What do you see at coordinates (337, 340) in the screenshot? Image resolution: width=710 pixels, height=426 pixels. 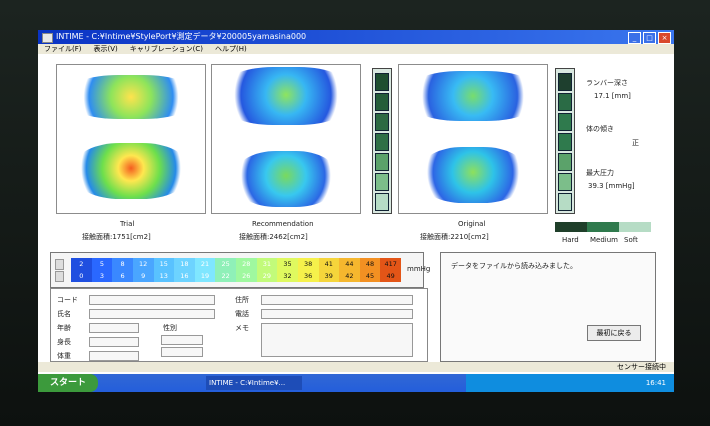 I see `memo-field` at bounding box center [337, 340].